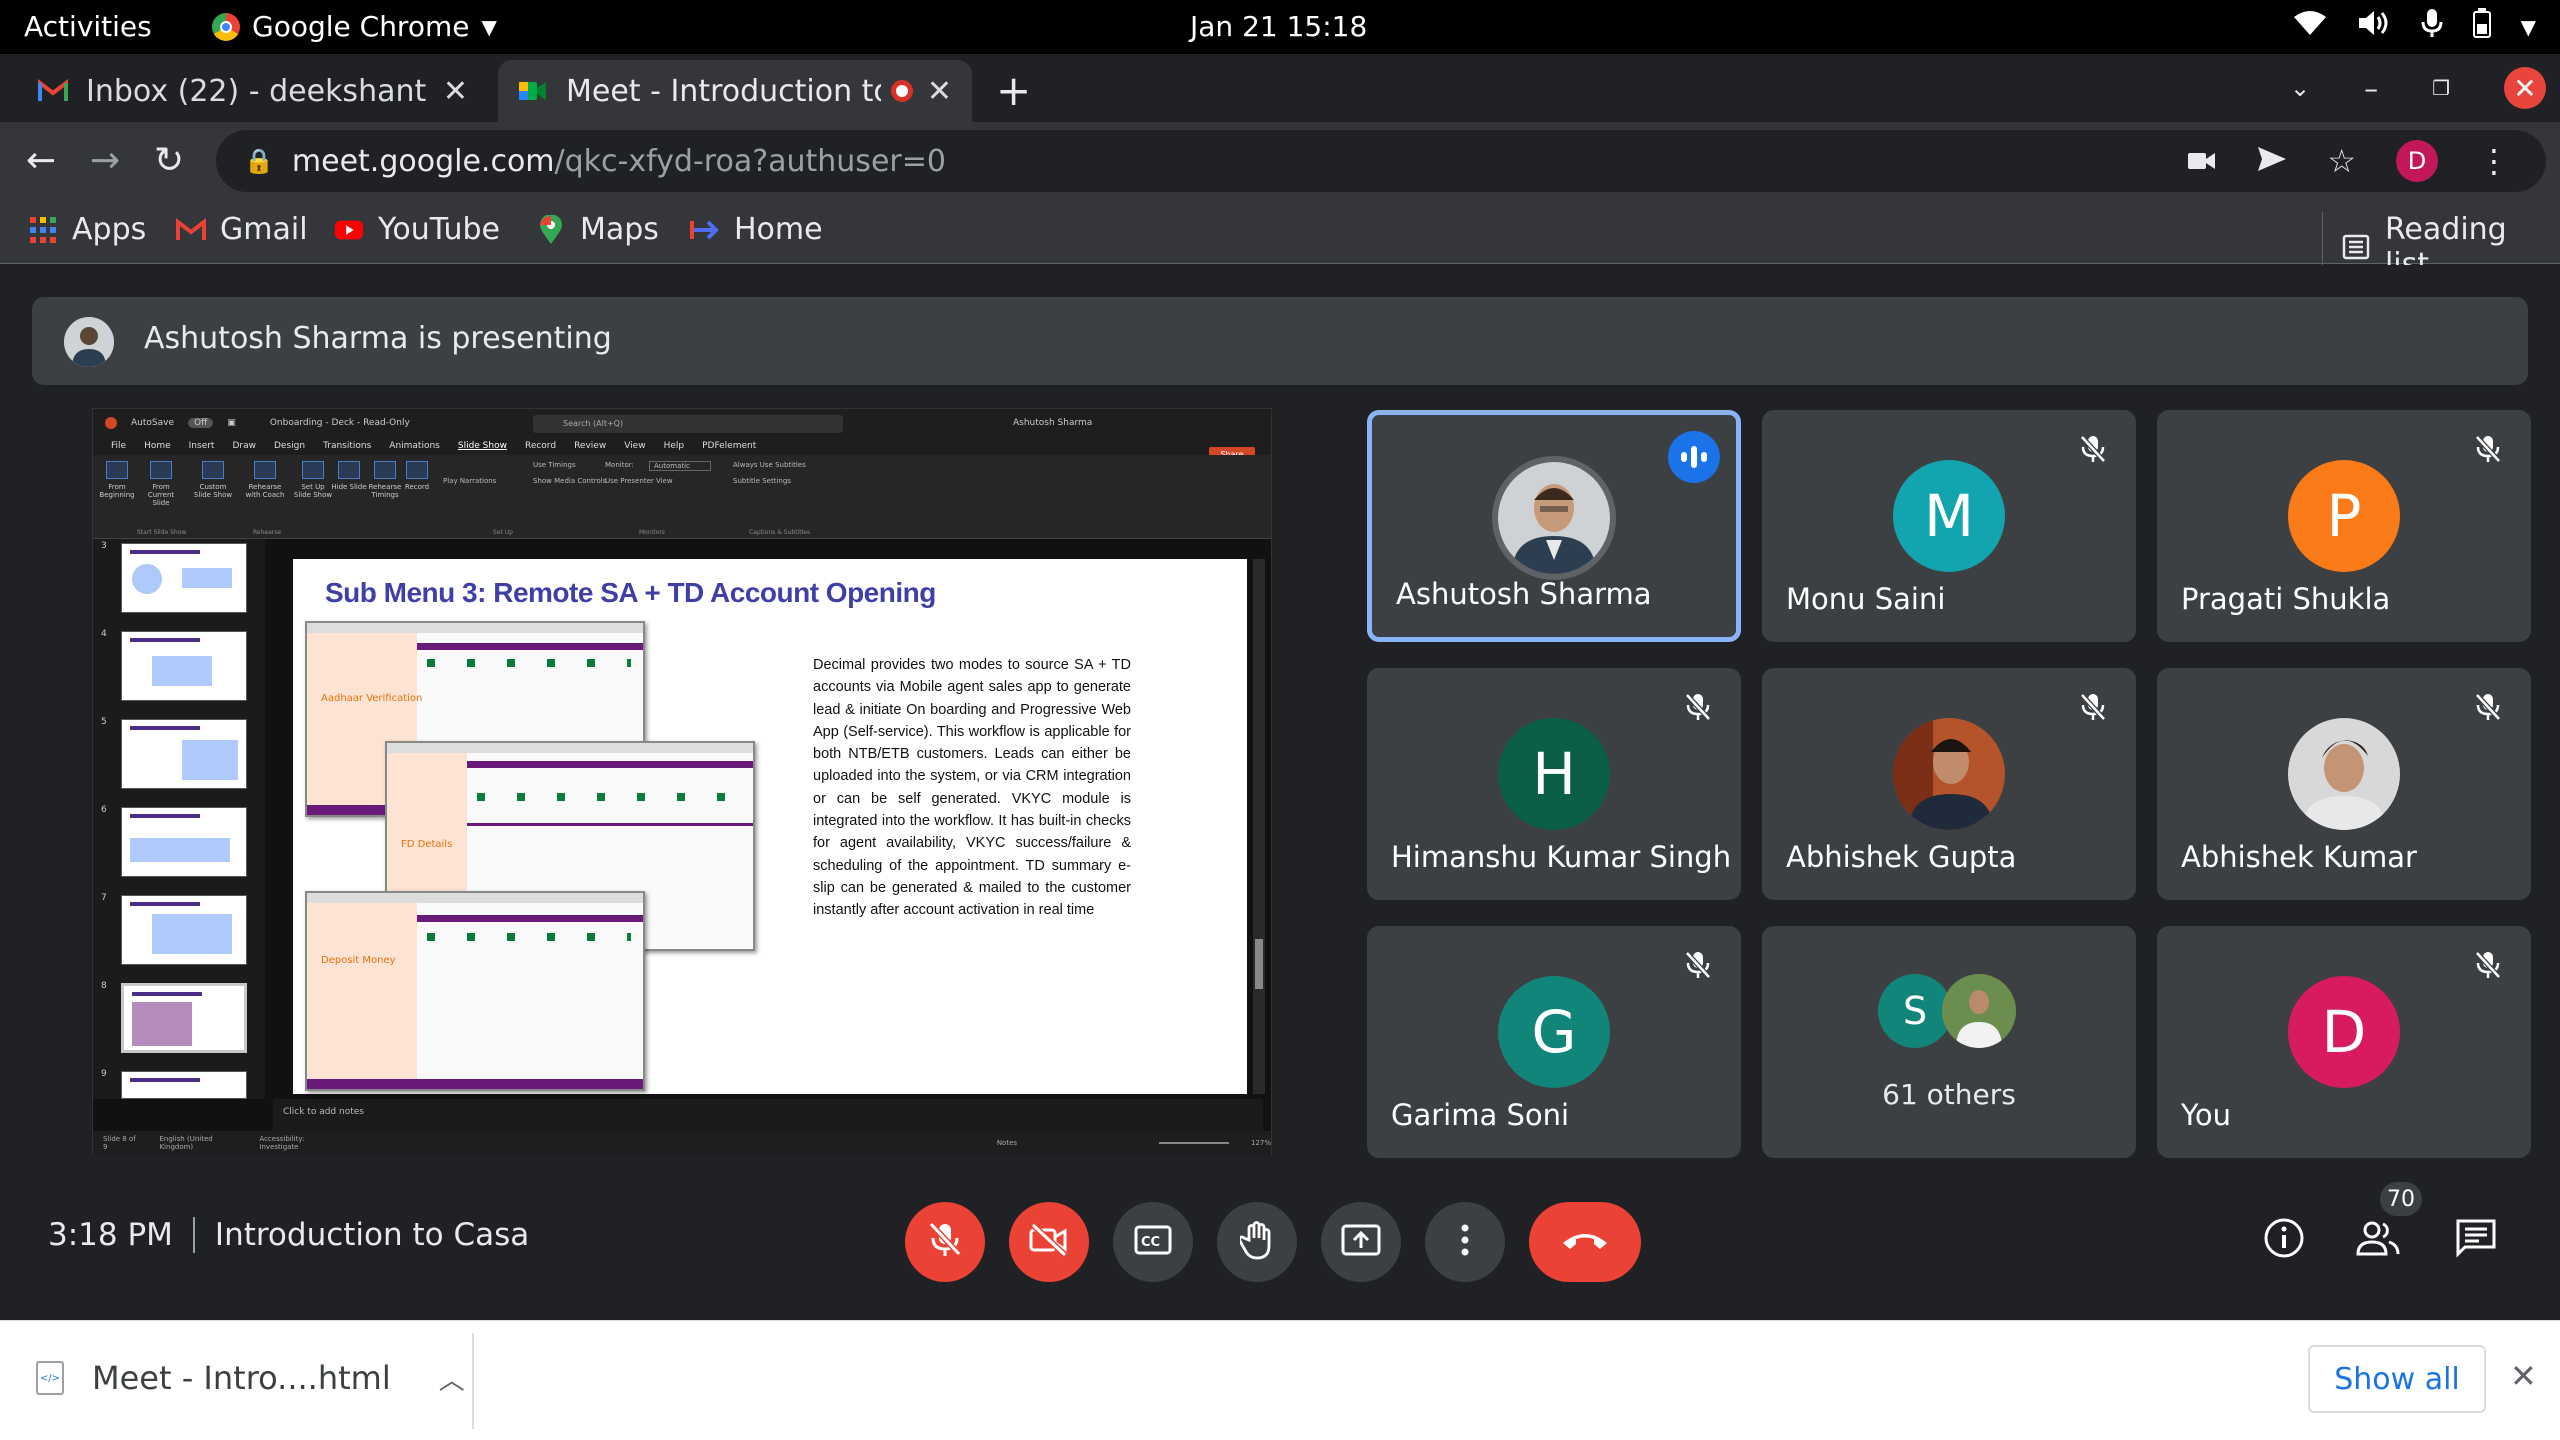  Describe the element at coordinates (2272, 161) in the screenshot. I see `send-tab-icon` at that location.